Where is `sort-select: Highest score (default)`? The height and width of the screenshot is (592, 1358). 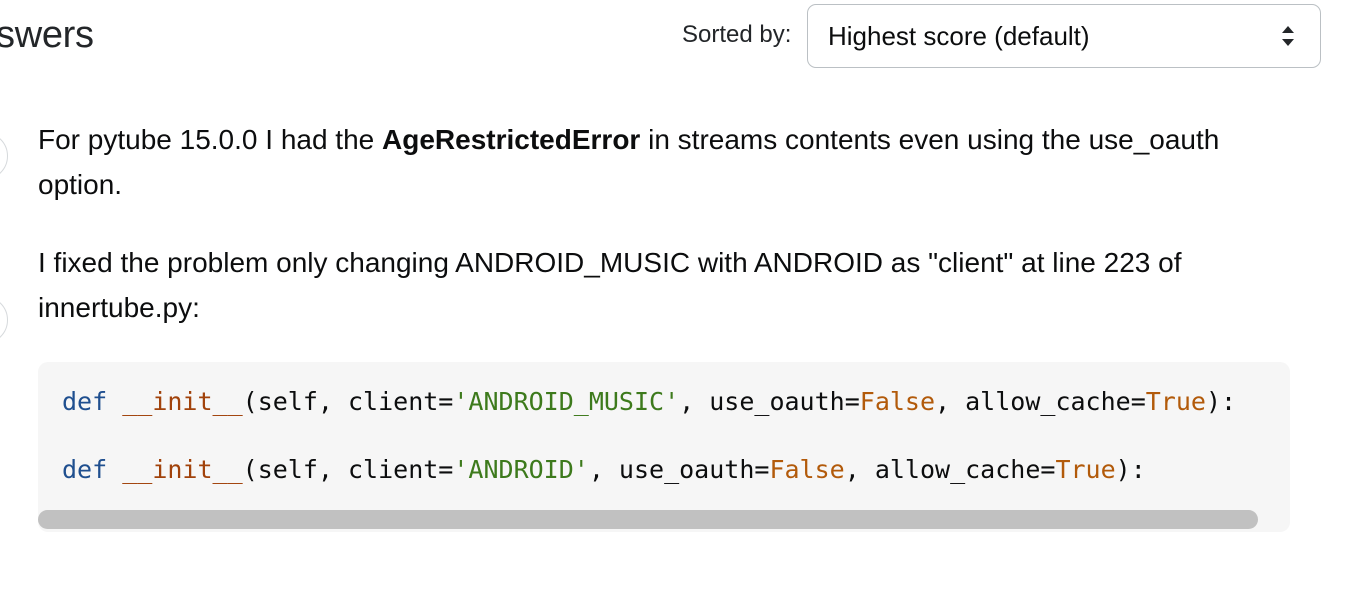 sort-select: Highest score (default) is located at coordinates (1064, 36).